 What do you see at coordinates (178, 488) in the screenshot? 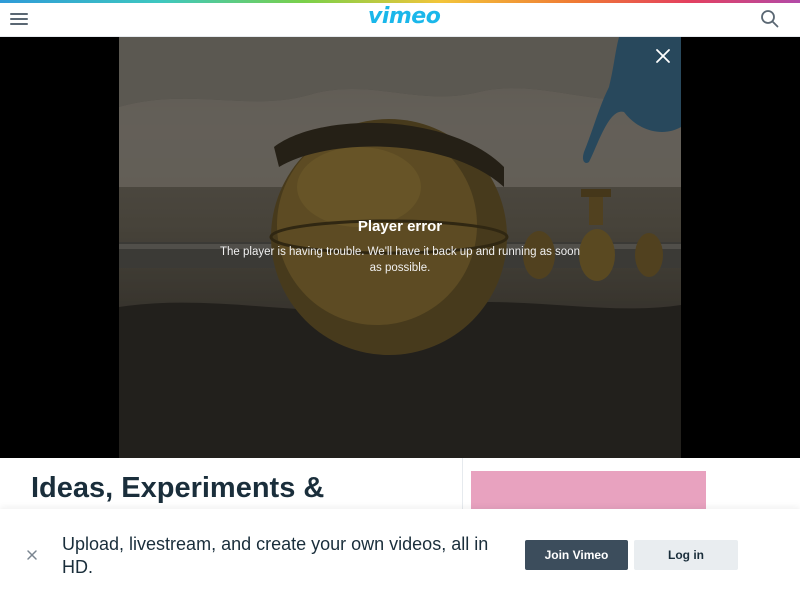
I see `video-title: Ideas, Experiments &` at bounding box center [178, 488].